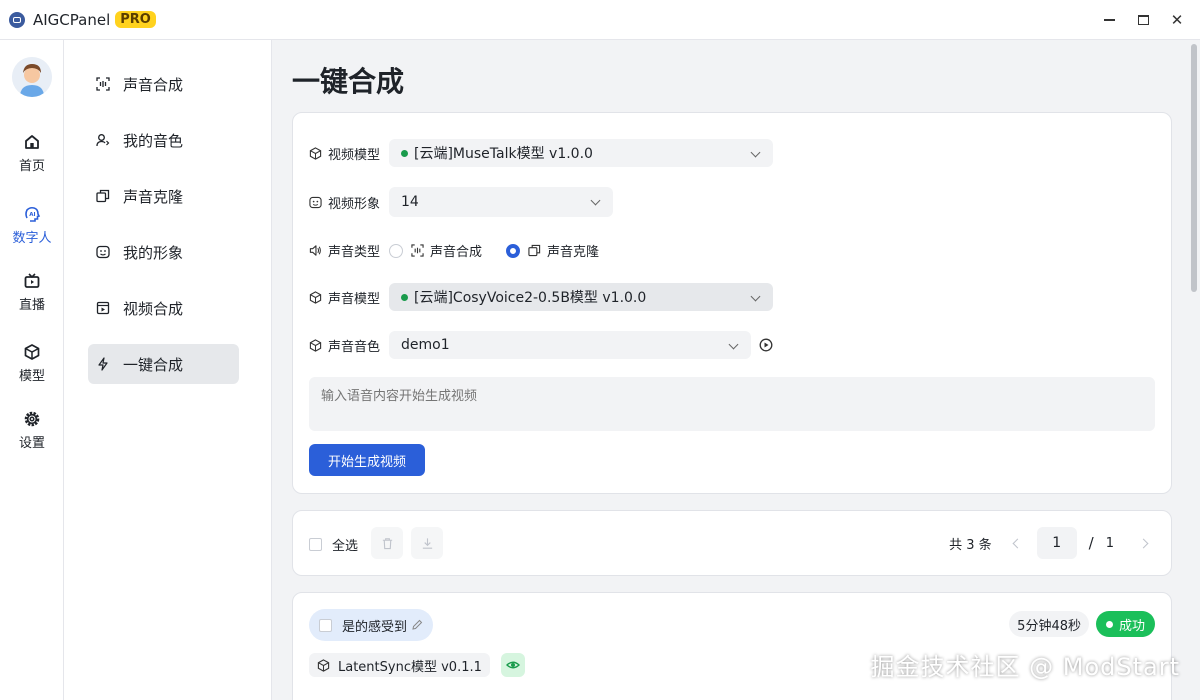 Image resolution: width=1200 pixels, height=700 pixels. Describe the element at coordinates (31, 166) in the screenshot. I see `nav-item-label: 首页` at that location.